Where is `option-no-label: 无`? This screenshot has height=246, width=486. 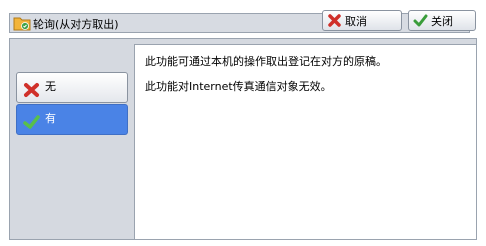
option-no-label: 无 is located at coordinates (50, 86).